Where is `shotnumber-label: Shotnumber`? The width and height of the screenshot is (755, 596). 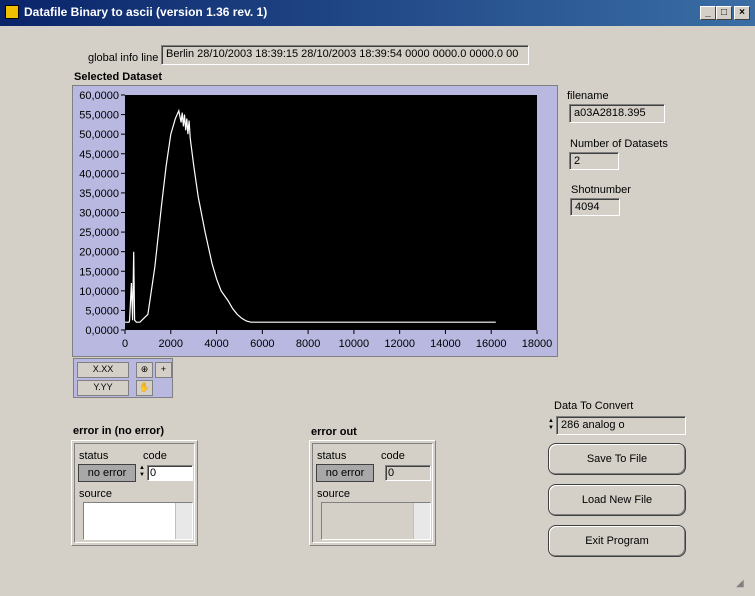 shotnumber-label: Shotnumber is located at coordinates (601, 190).